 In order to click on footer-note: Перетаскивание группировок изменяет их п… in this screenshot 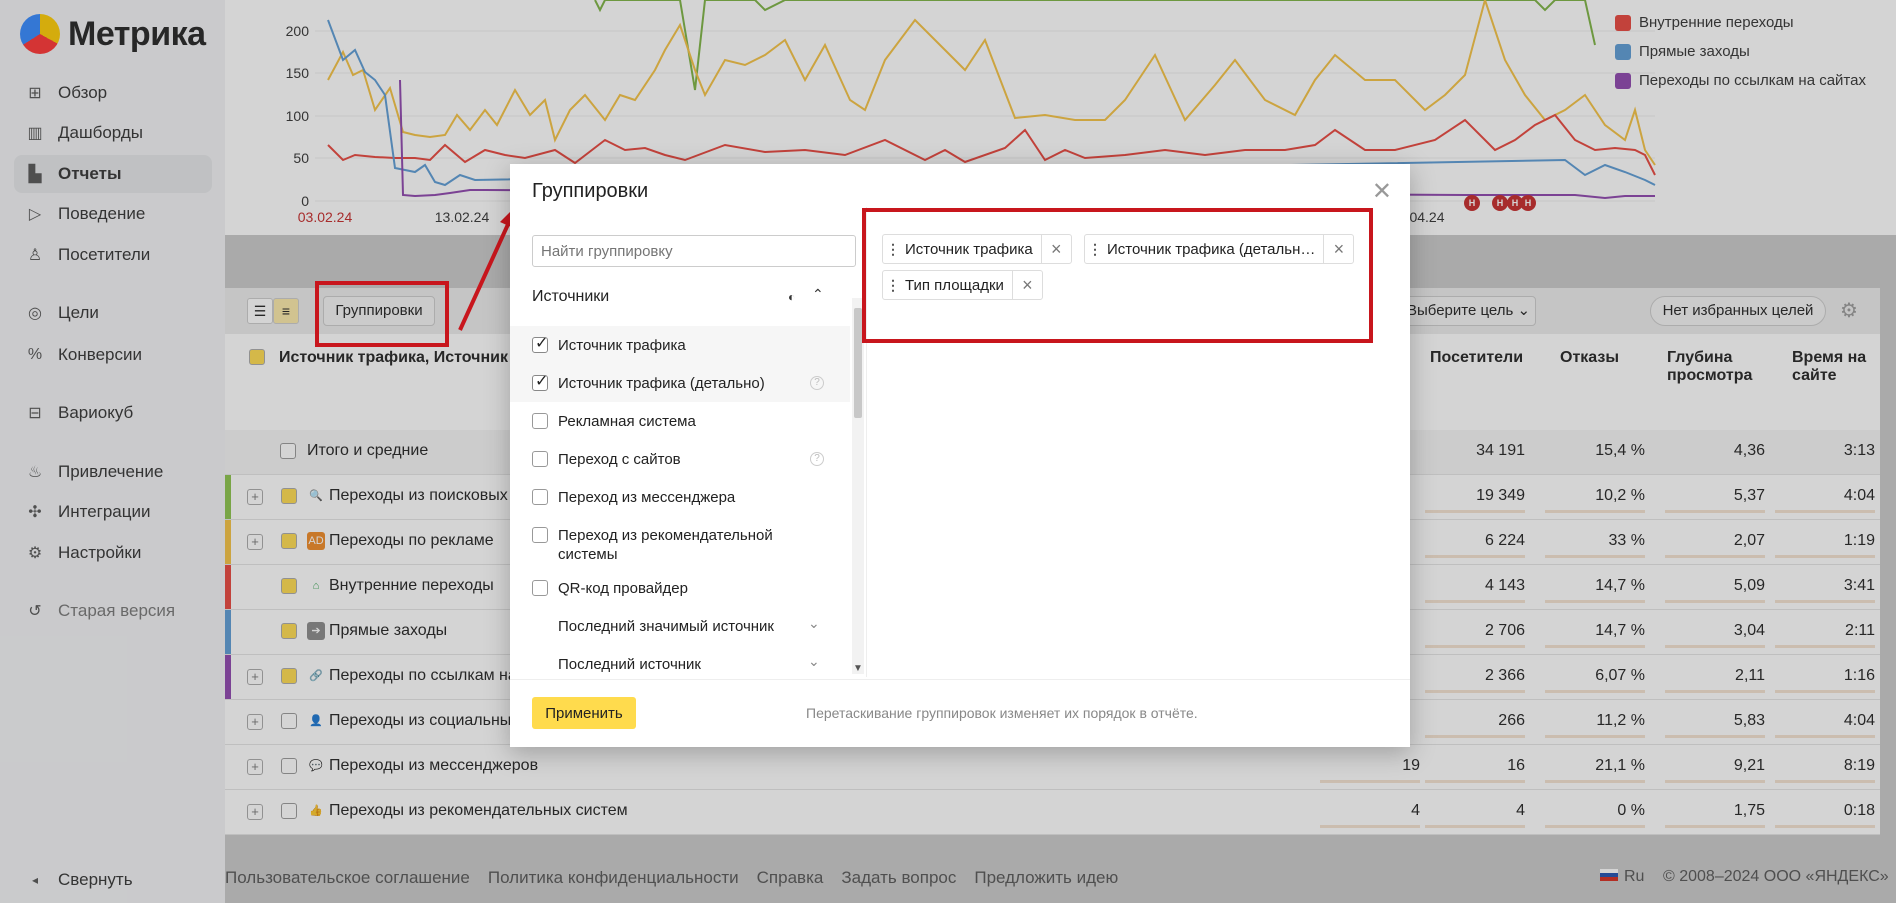, I will do `click(1002, 713)`.